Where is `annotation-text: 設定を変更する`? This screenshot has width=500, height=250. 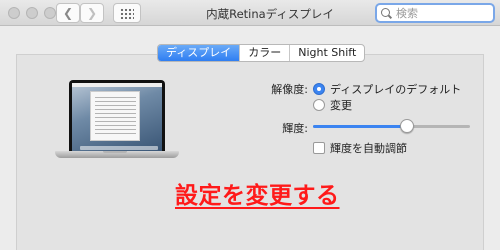 annotation-text: 設定を変更する is located at coordinates (257, 196).